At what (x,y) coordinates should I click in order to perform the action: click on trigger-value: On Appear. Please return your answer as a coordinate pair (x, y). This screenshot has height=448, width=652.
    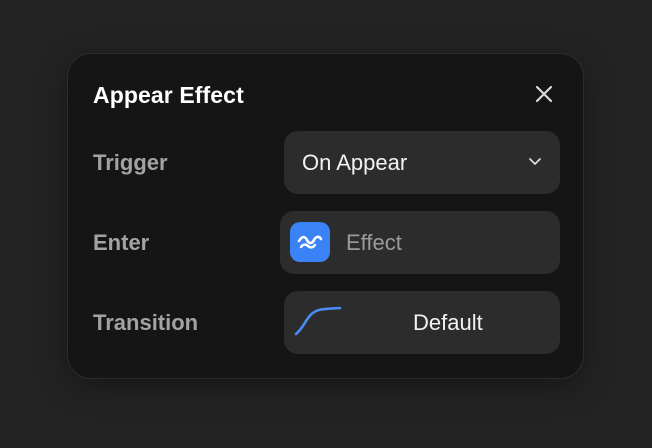
    Looking at the image, I should click on (355, 162).